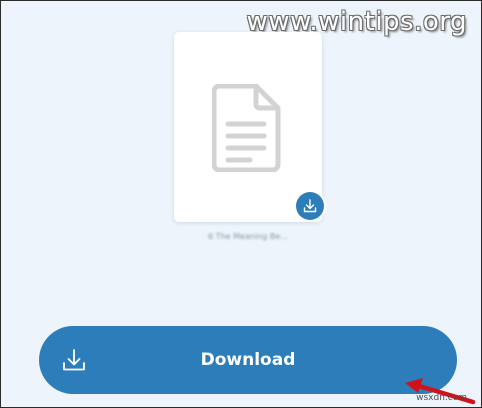 This screenshot has width=482, height=408. I want to click on download-label: Download, so click(248, 360).